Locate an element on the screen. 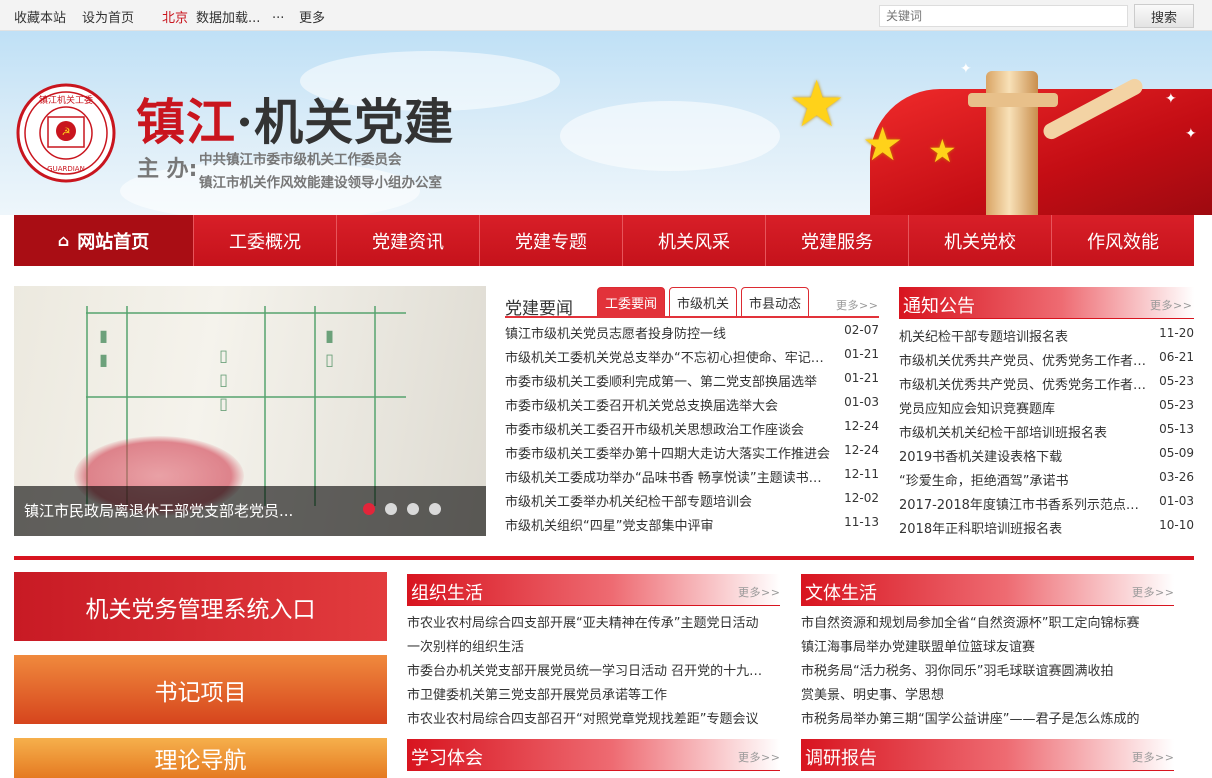  nav-item-school: 机关党校 is located at coordinates (979, 240).